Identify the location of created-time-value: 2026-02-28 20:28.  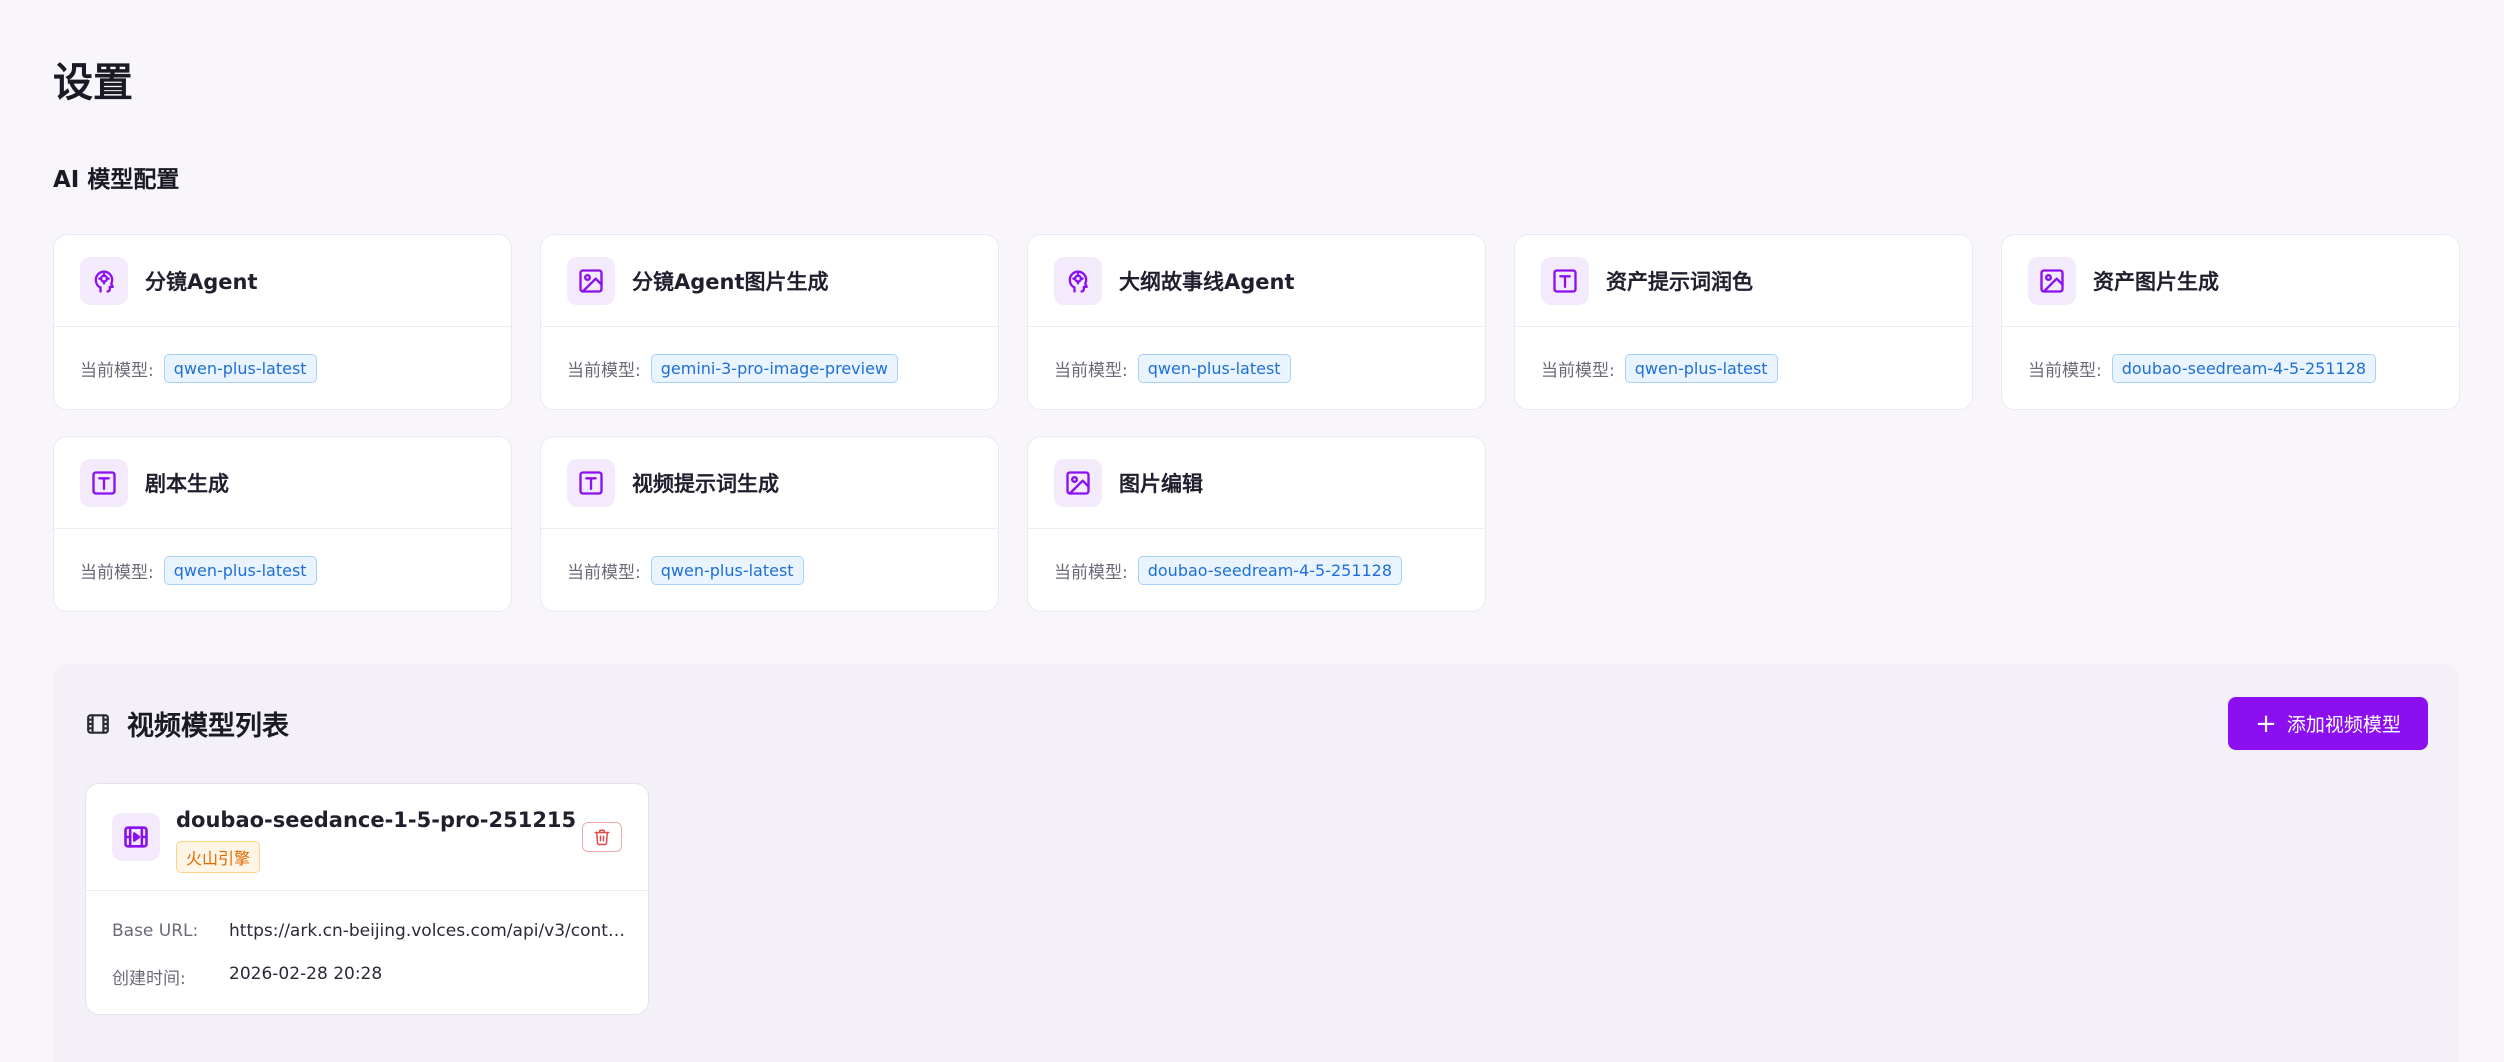
(306, 974).